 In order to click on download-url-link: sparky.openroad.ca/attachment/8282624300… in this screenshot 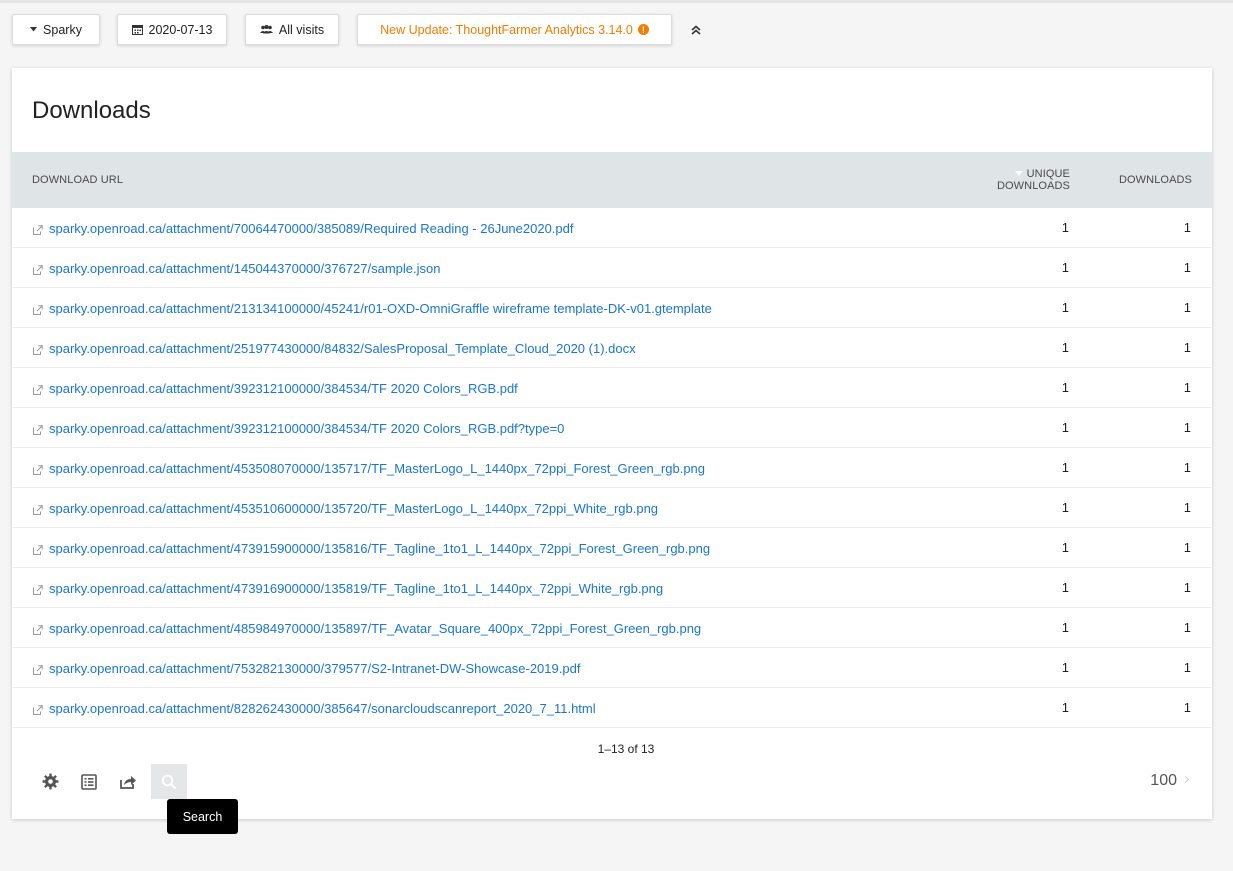, I will do `click(322, 708)`.